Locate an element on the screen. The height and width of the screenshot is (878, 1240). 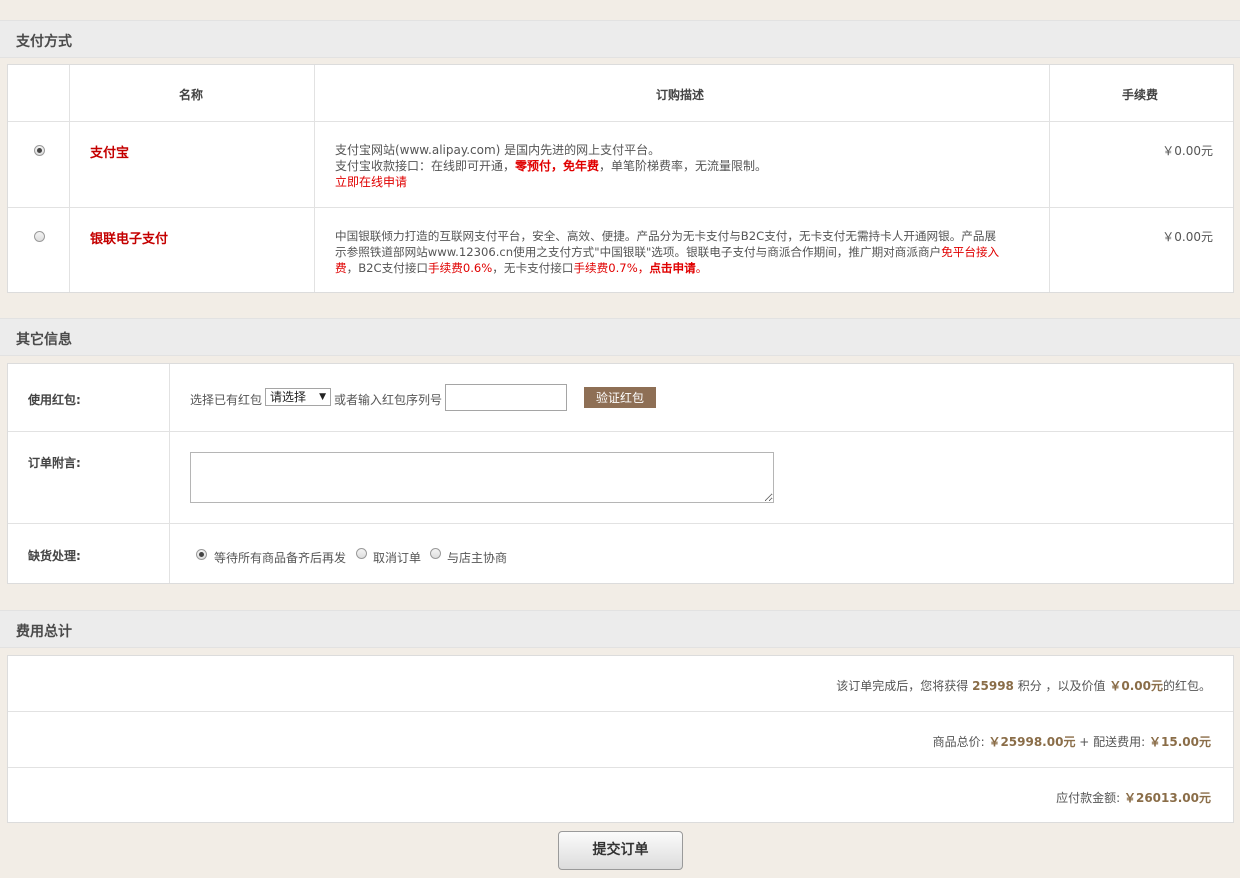
bonus-choose-text: 选择已有红包 is located at coordinates (226, 400).